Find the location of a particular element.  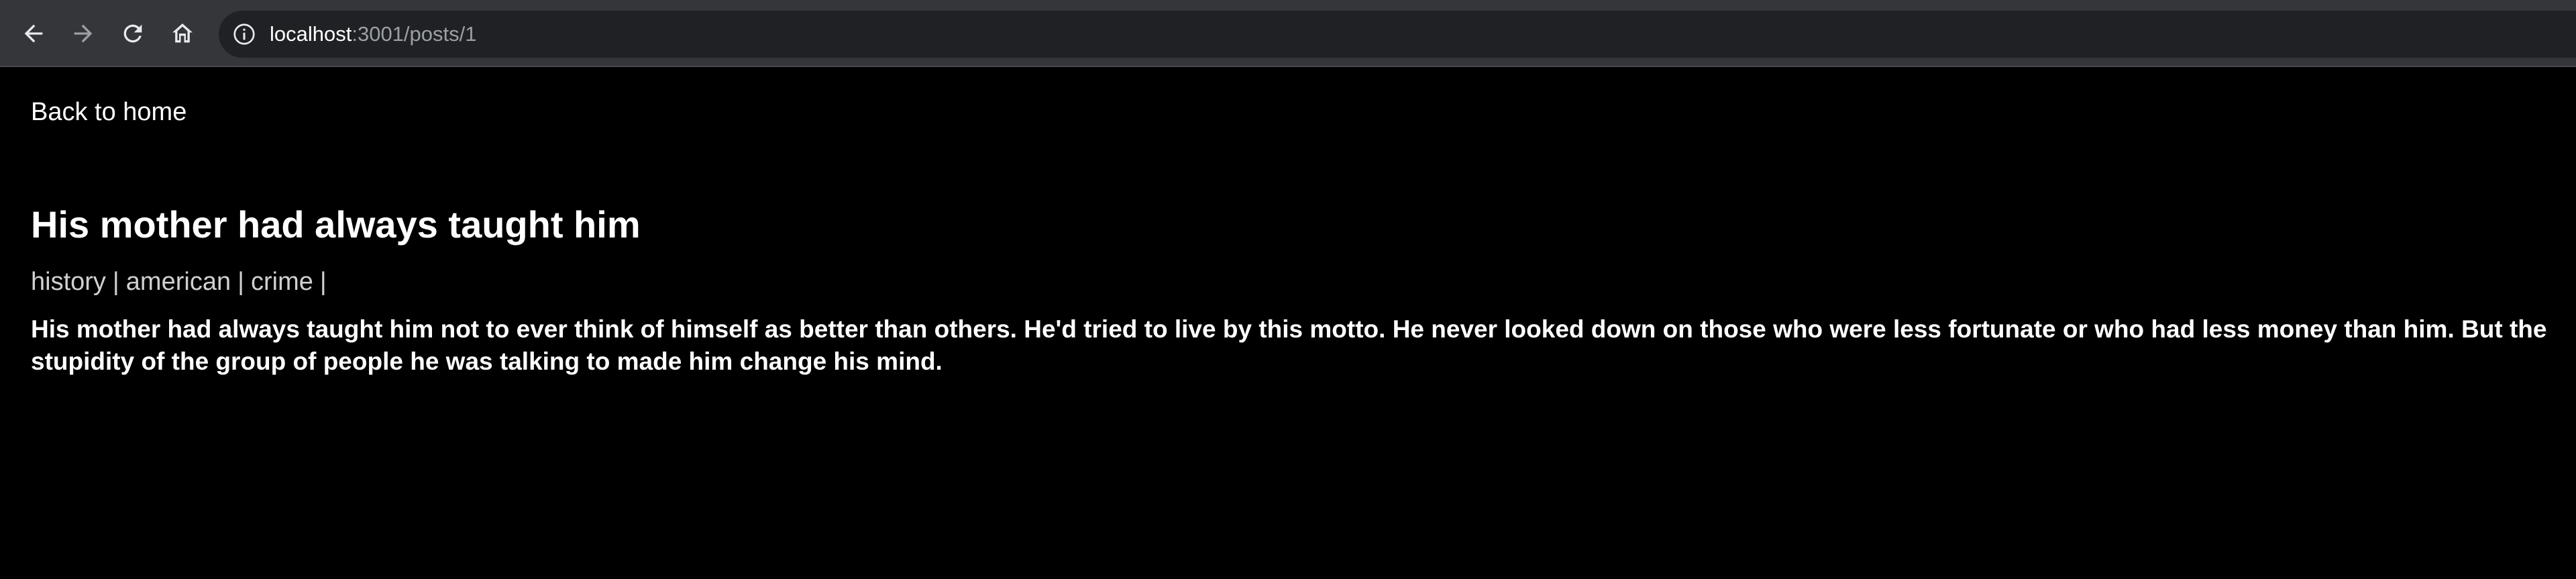

back-button is located at coordinates (33, 33).